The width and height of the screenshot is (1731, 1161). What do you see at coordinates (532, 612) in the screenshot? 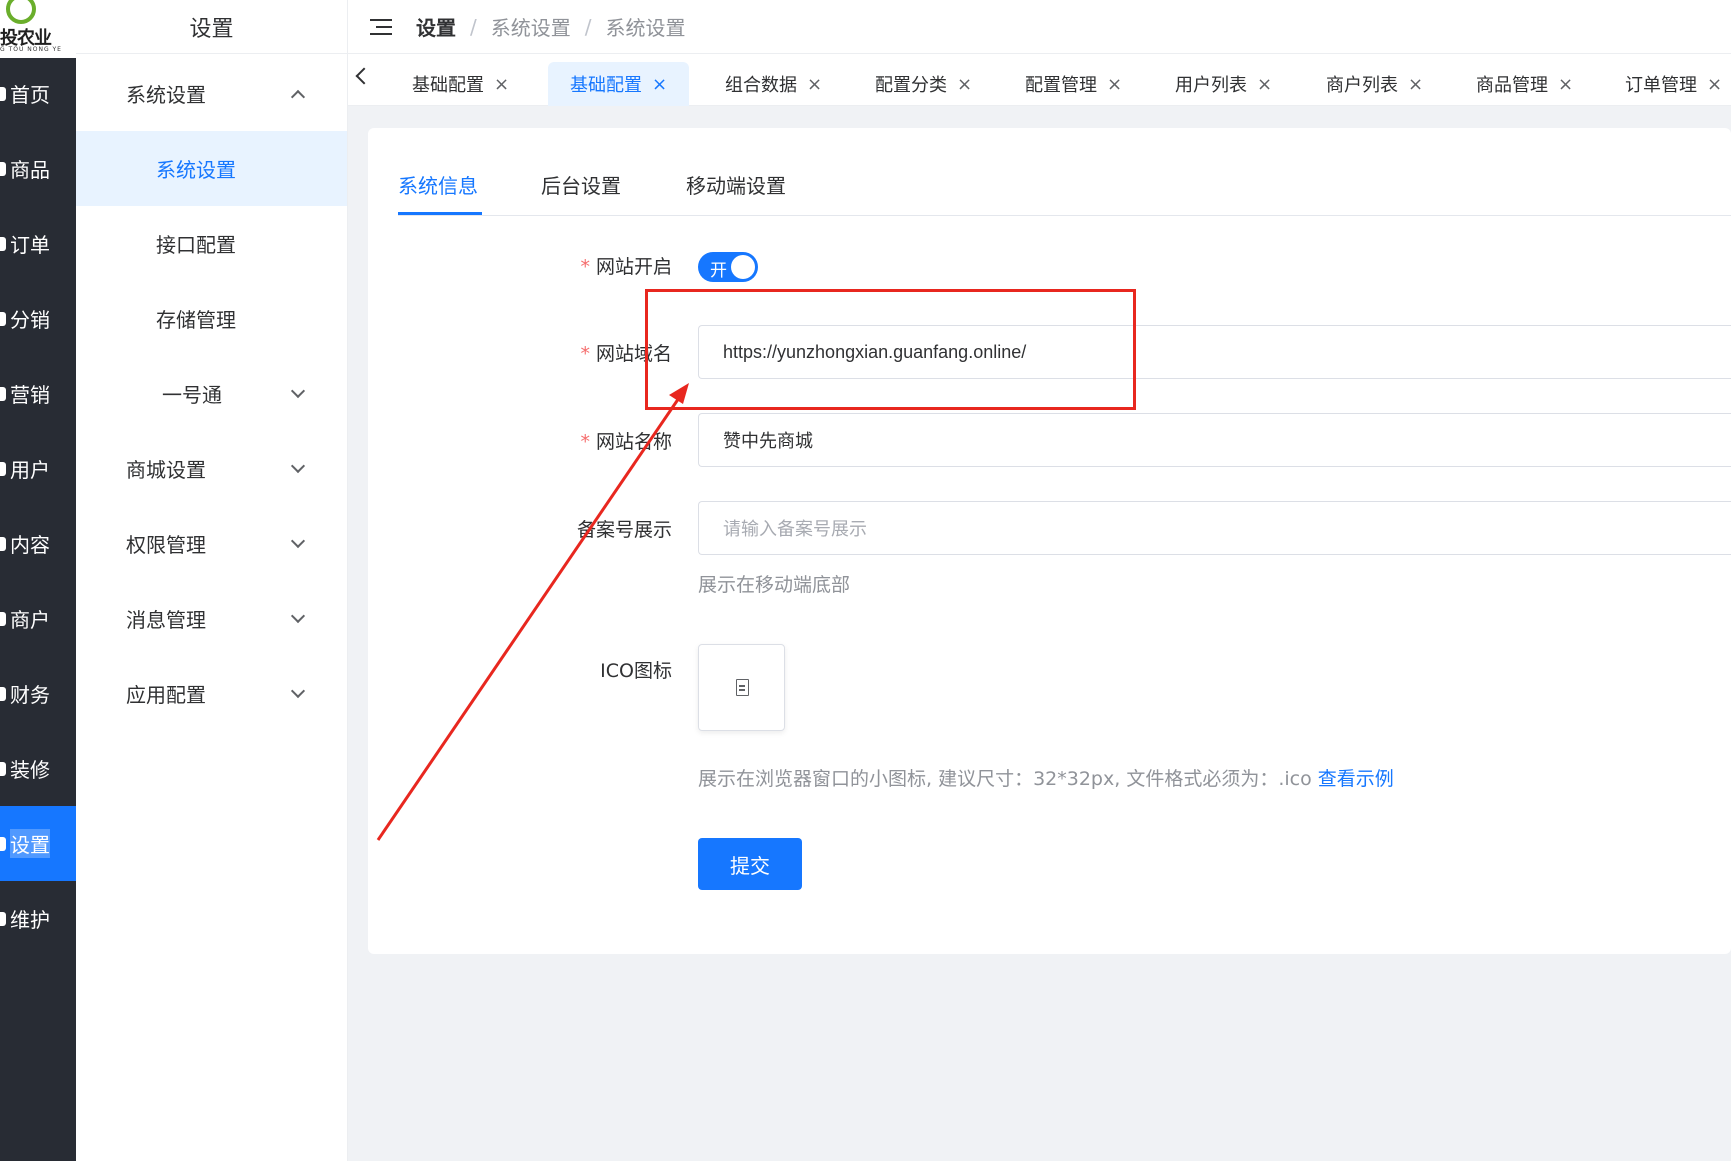
I see `annotation-arrow` at bounding box center [532, 612].